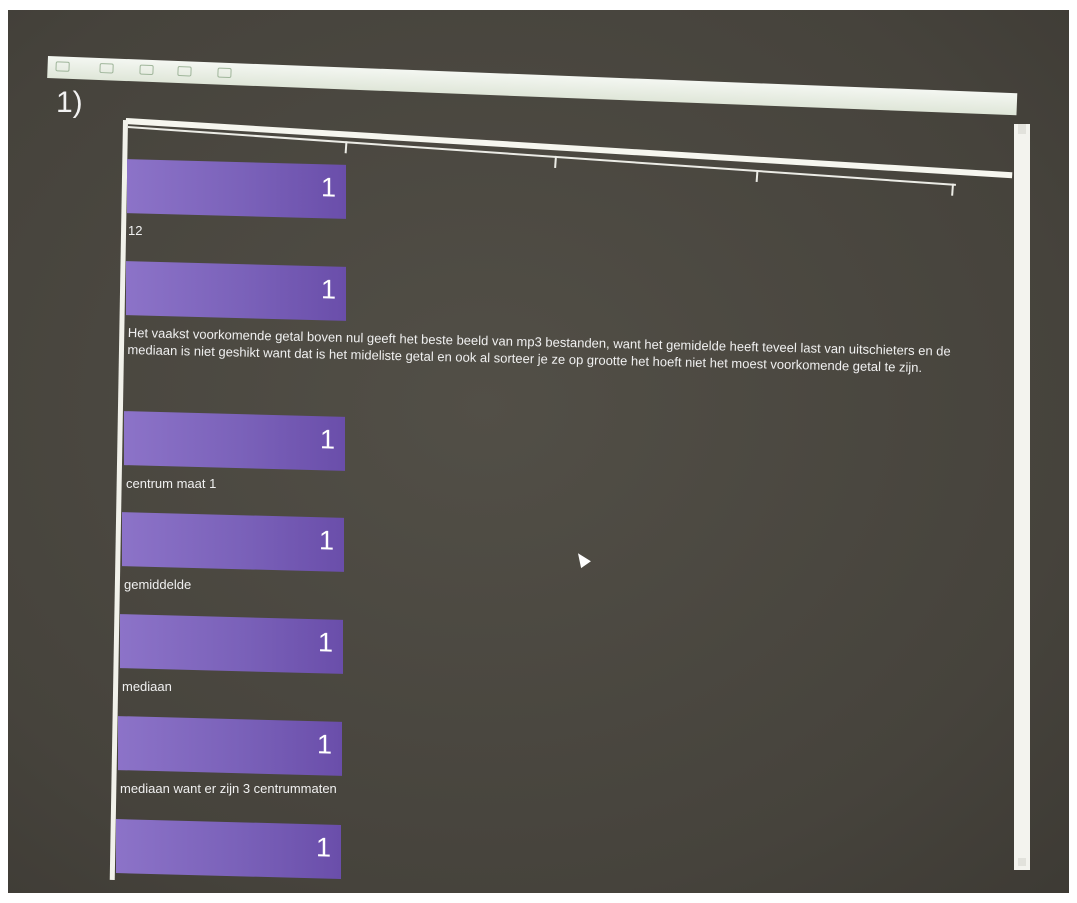  What do you see at coordinates (147, 686) in the screenshot?
I see `answer-text: mediaan` at bounding box center [147, 686].